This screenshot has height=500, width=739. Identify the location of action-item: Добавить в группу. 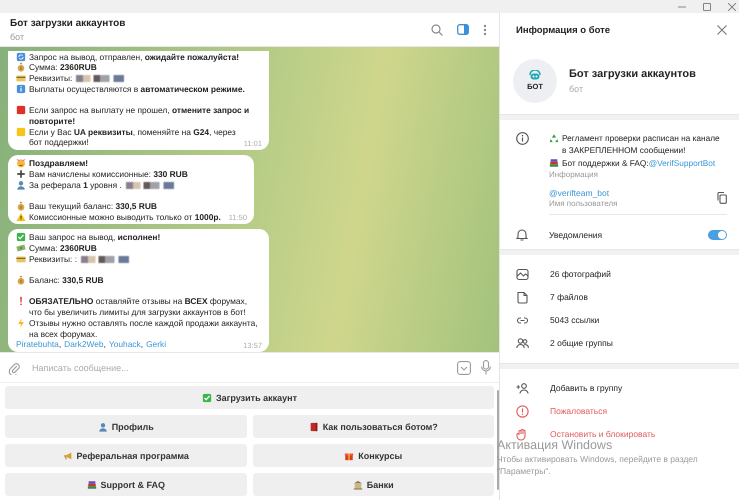
(644, 388).